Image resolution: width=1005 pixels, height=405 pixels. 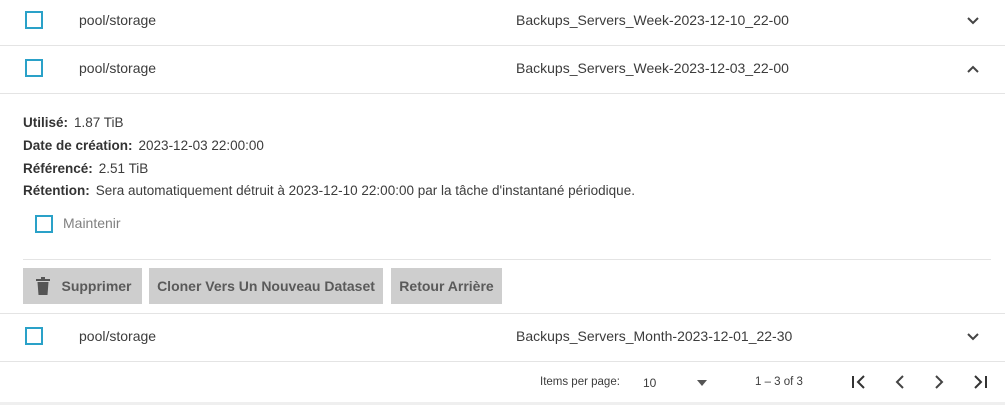 I want to click on keep-label: Maintenir, so click(x=92, y=223).